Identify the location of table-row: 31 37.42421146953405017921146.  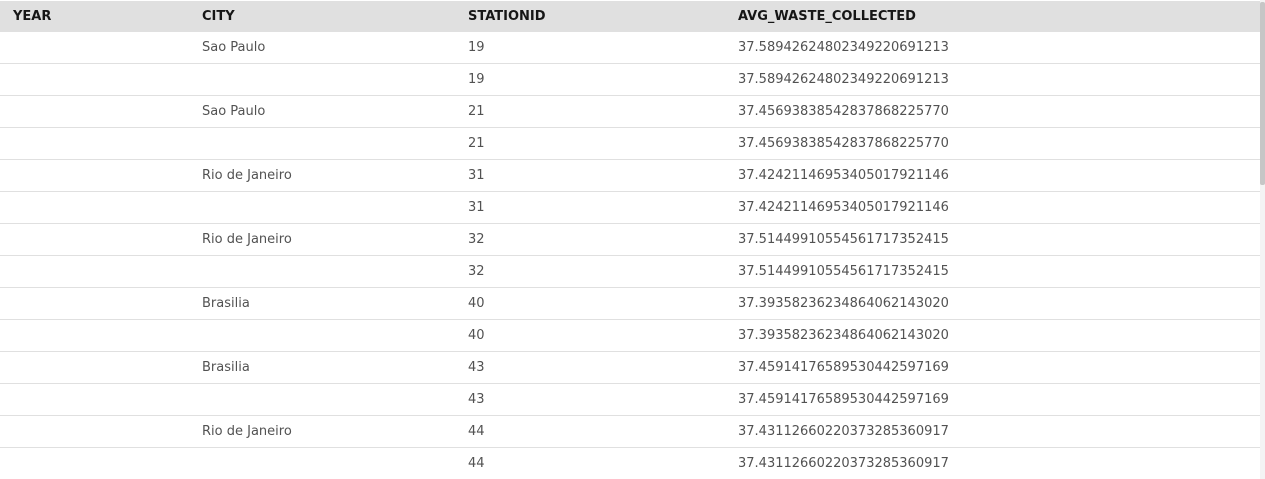
(630, 207).